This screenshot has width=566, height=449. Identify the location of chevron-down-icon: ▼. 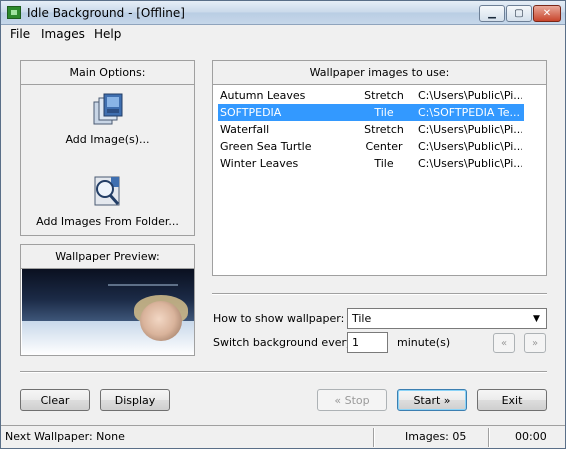
(536, 318).